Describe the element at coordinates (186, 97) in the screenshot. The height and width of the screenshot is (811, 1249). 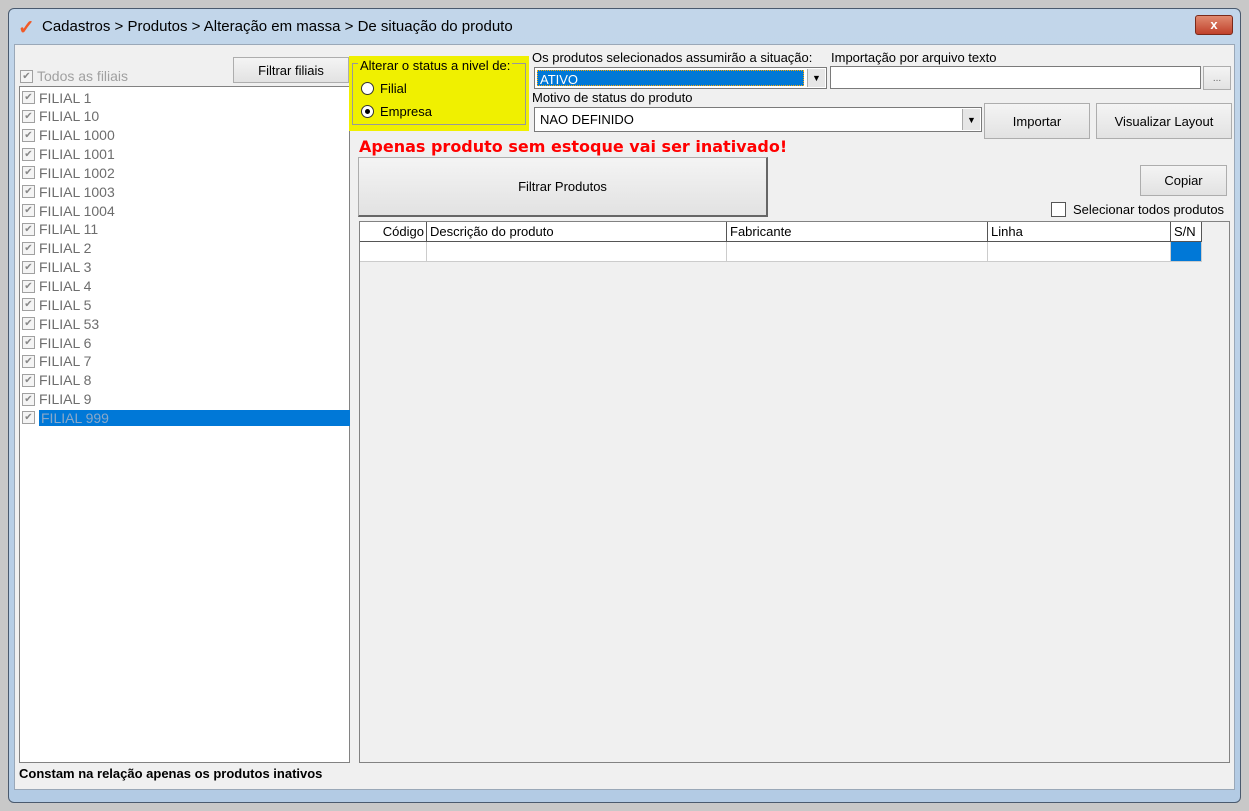
I see `filial-list-item: ✔ FILIAL 1` at that location.